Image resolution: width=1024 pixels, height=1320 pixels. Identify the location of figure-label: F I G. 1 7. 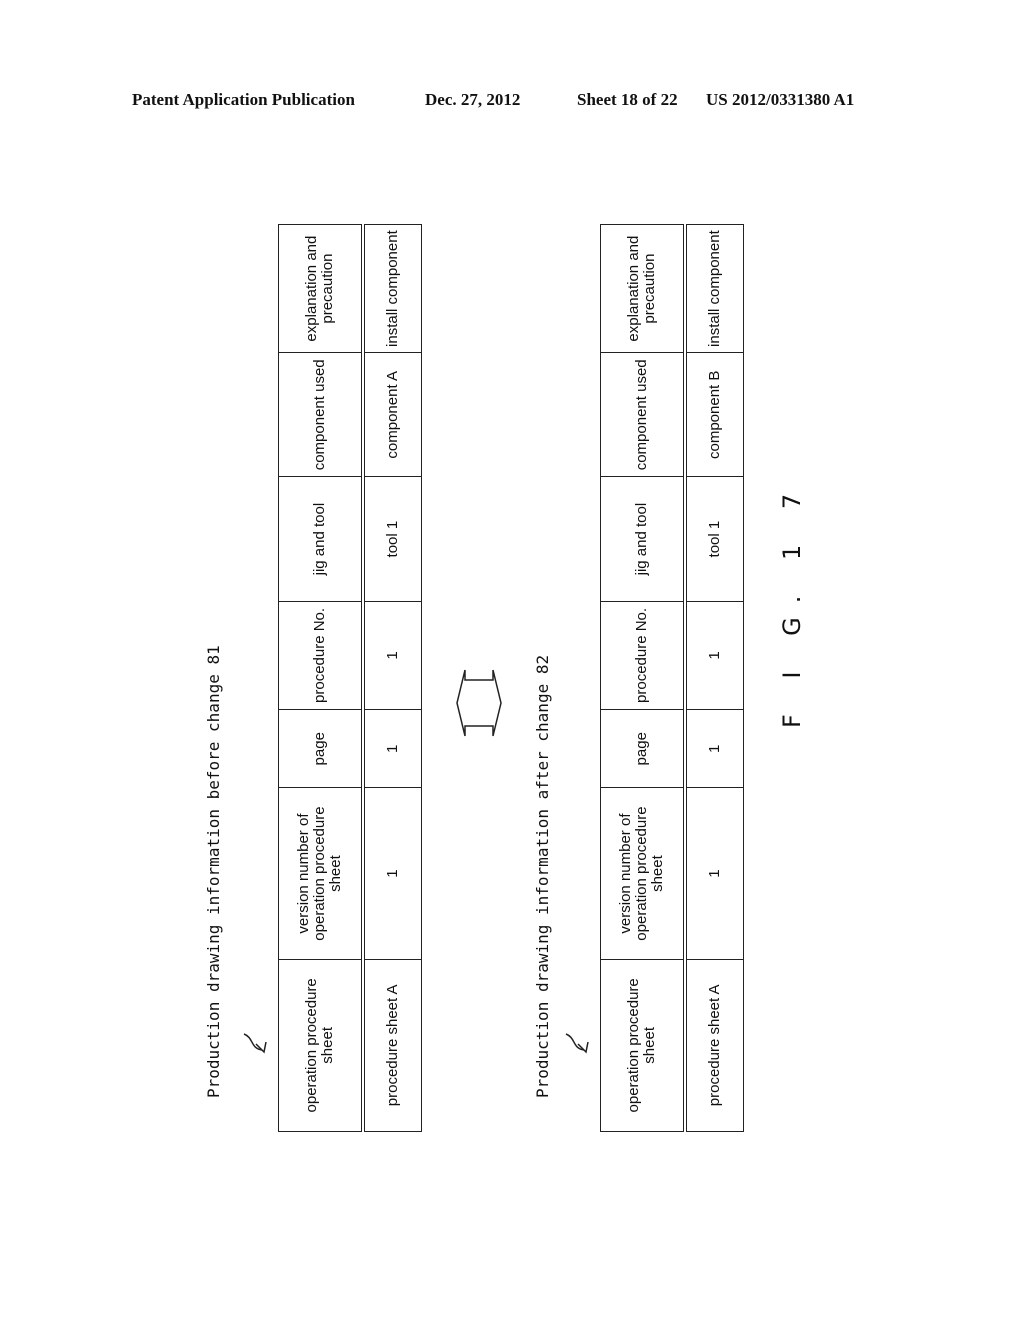
(792, 603).